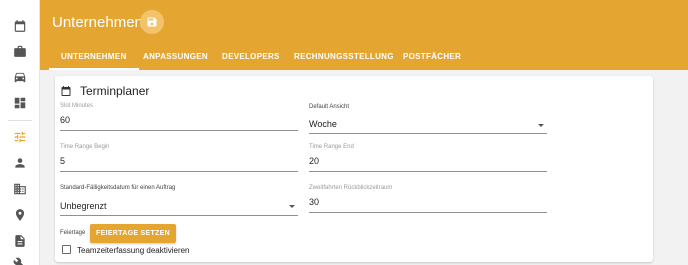  I want to click on default-view-select: Default Ansicht Woche, so click(428, 119).